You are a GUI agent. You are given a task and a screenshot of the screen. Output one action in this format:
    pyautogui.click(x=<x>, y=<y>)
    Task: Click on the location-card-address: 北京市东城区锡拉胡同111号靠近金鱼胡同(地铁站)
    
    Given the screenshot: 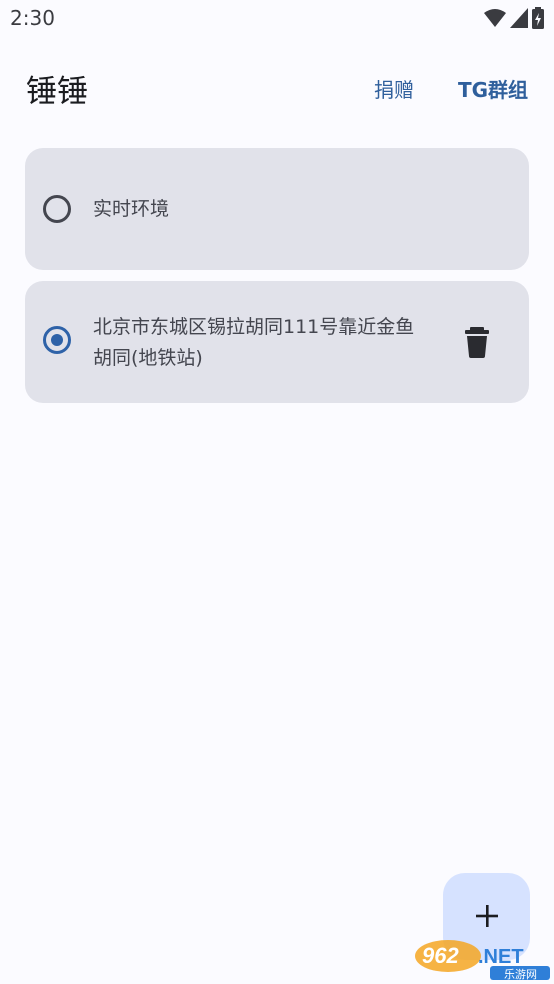 What is the action you would take?
    pyautogui.click(x=277, y=342)
    